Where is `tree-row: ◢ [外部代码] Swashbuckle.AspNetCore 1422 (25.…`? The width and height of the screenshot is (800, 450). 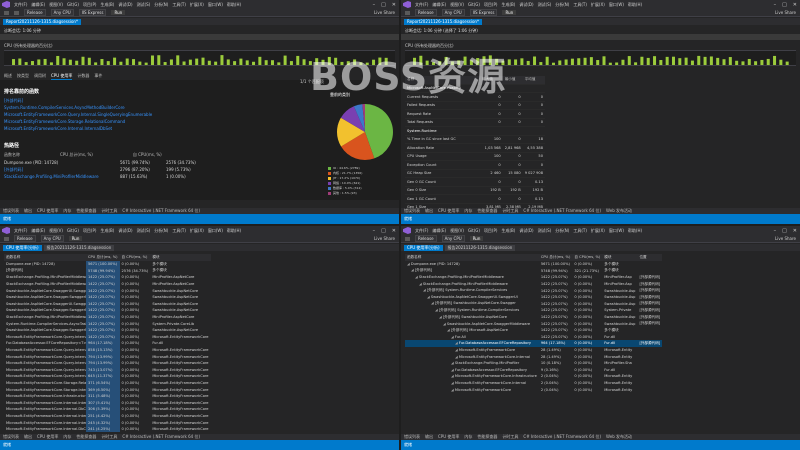
tree-row: ◢ [外部代码] Swashbuckle.AspNetCore 1422 (25.… is located at coordinates (533, 317).